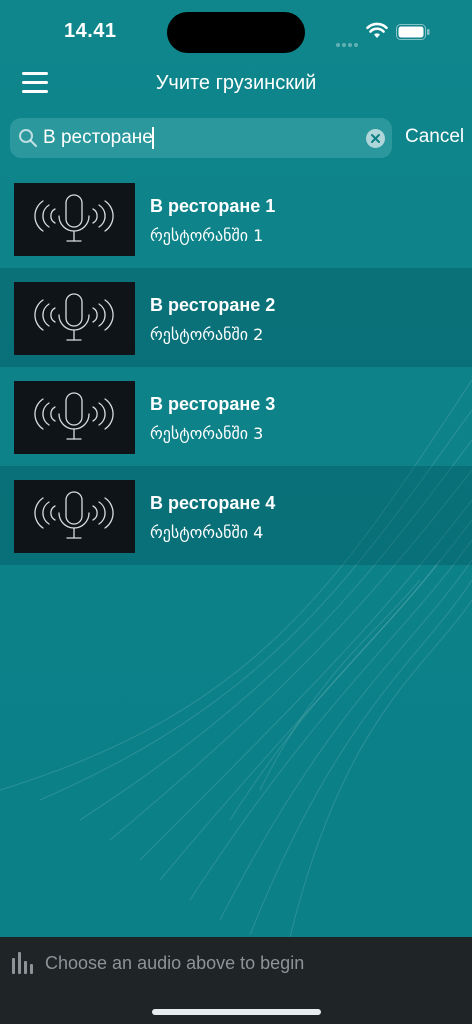 The image size is (472, 1024). Describe the element at coordinates (213, 206) in the screenshot. I see `item-title: В ресторане 1` at that location.